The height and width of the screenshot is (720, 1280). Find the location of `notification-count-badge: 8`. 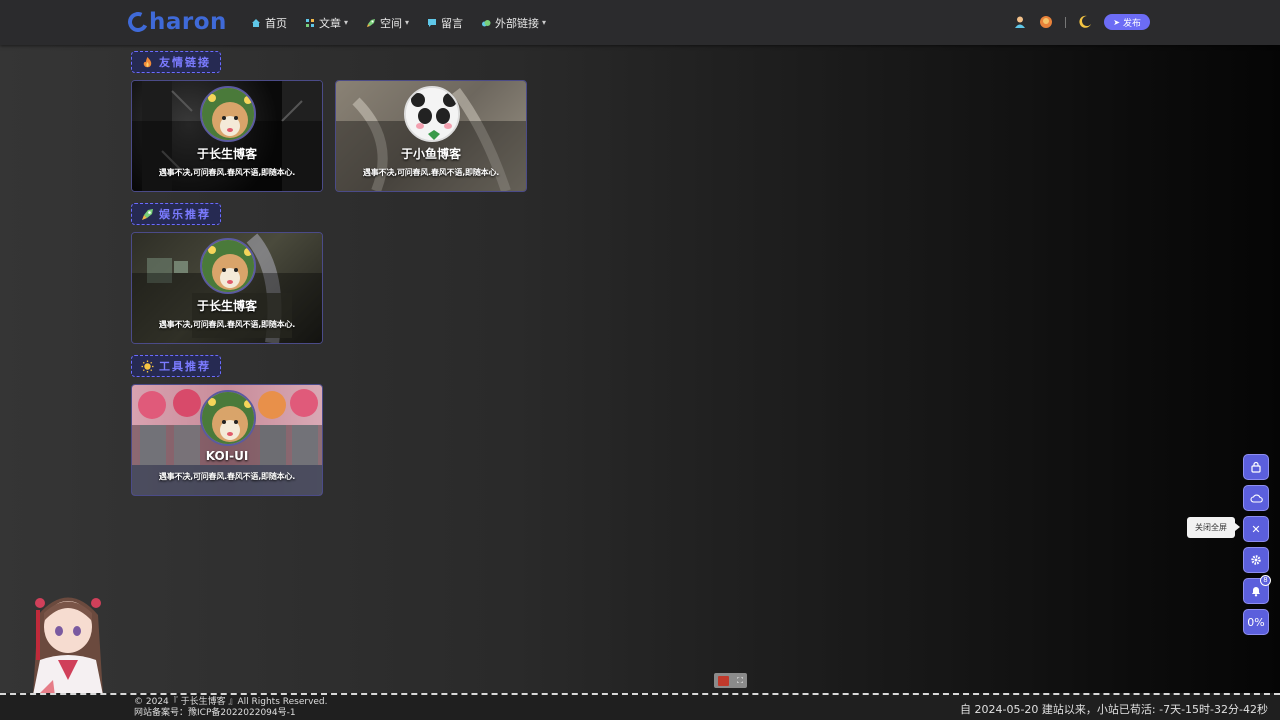

notification-count-badge: 8 is located at coordinates (1265, 580).